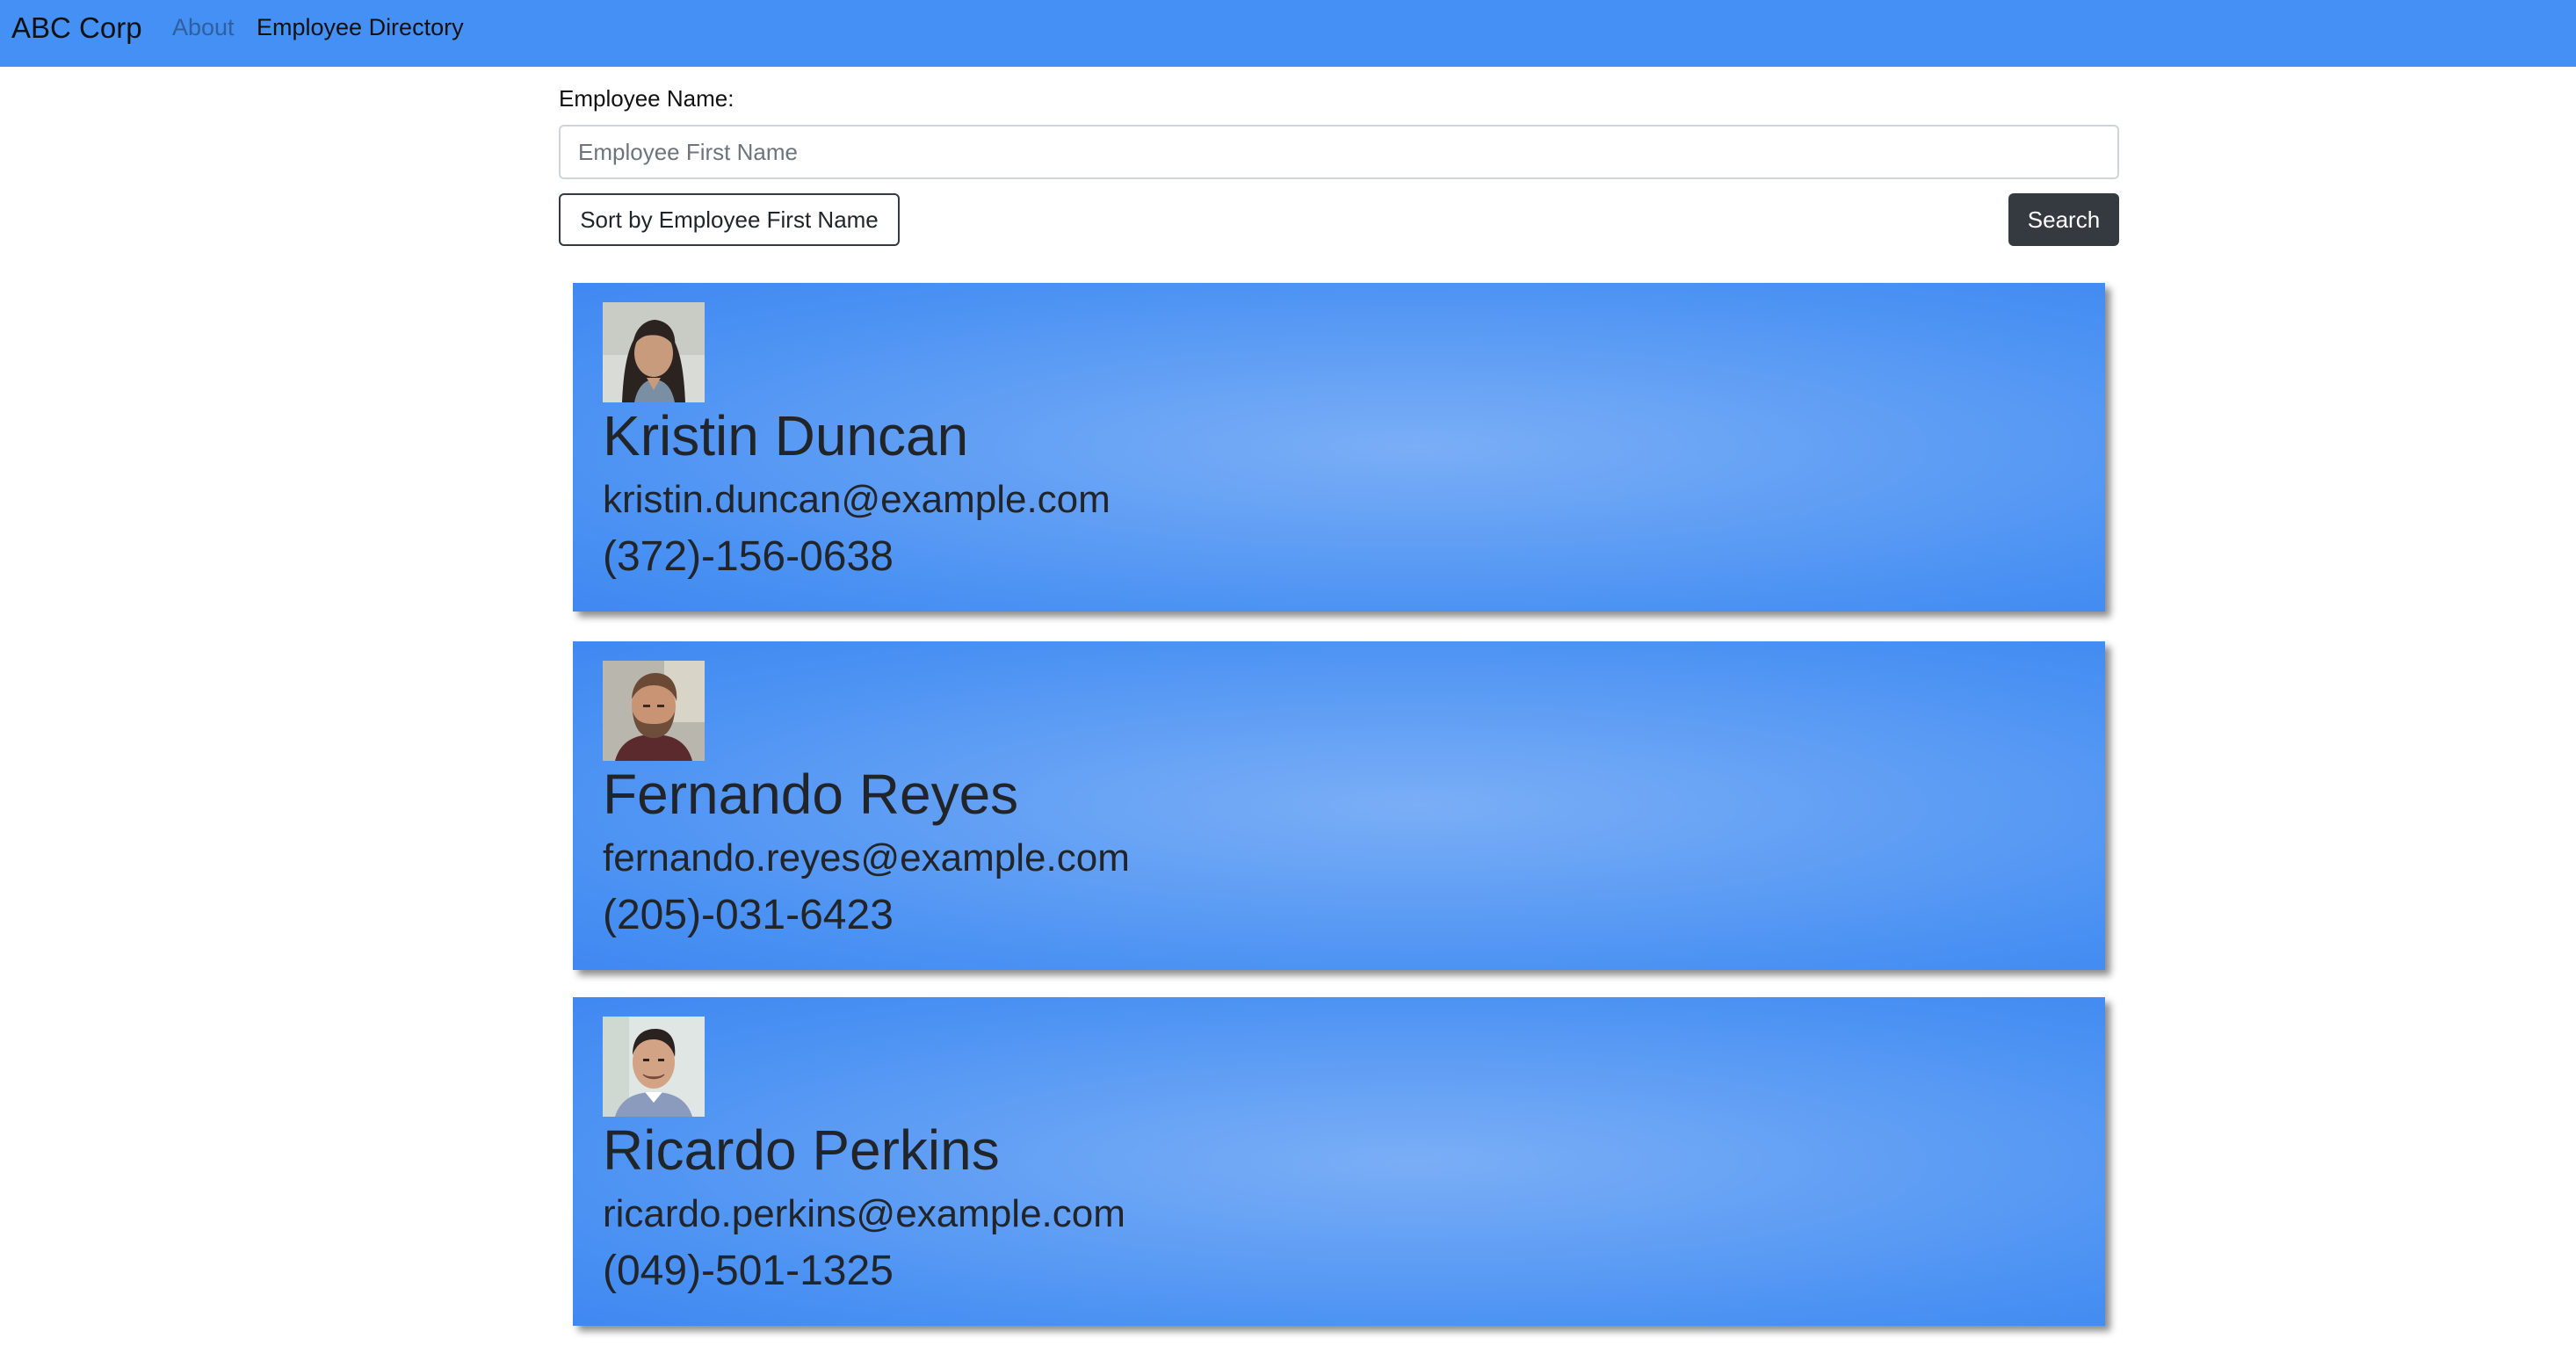  What do you see at coordinates (1288, 33) in the screenshot?
I see `top-navbar: ABC Corp About Employee Directory` at bounding box center [1288, 33].